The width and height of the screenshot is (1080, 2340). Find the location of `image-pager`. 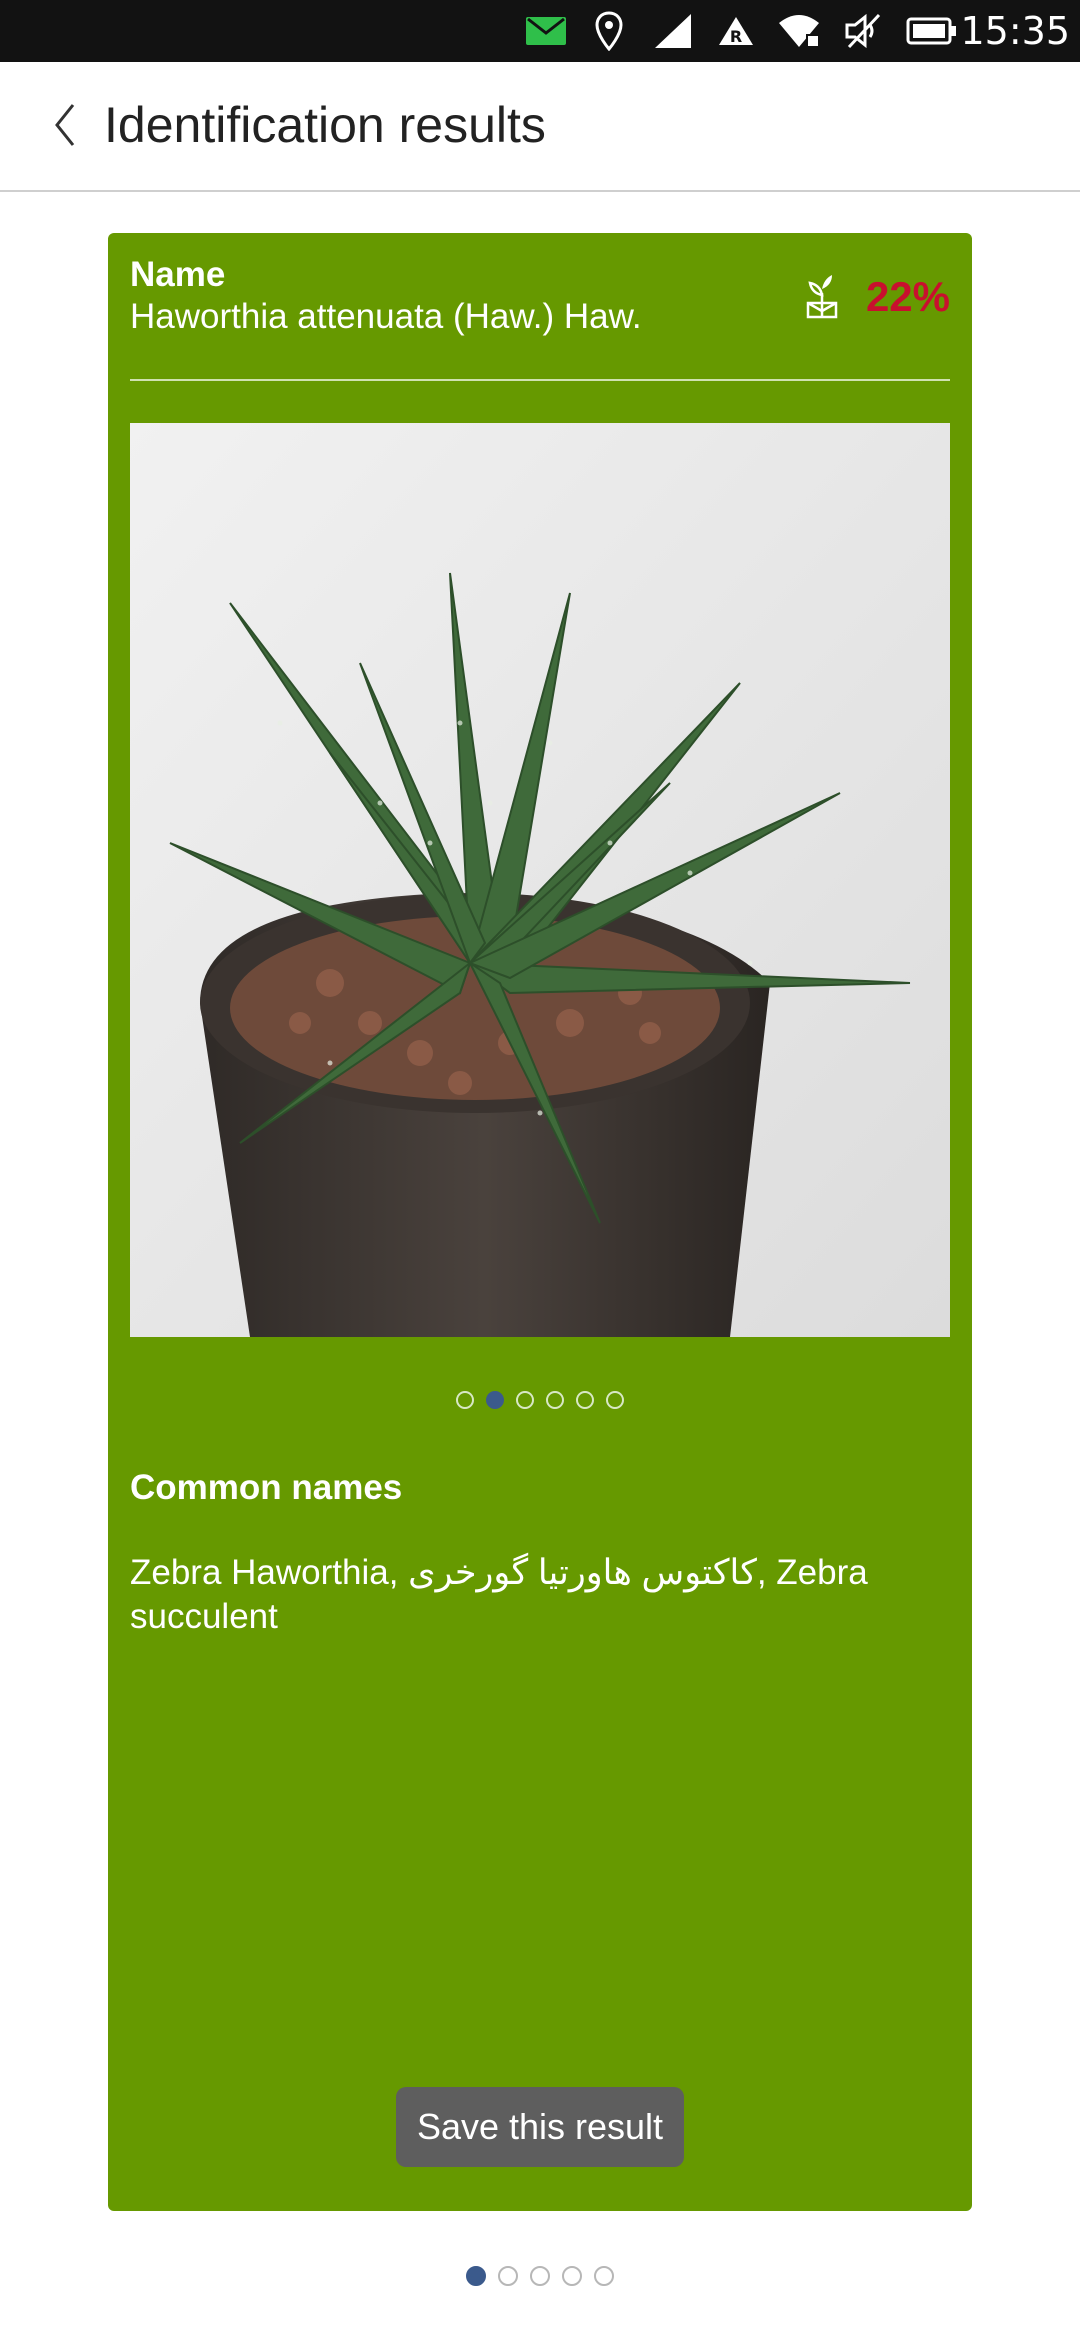

image-pager is located at coordinates (540, 1400).